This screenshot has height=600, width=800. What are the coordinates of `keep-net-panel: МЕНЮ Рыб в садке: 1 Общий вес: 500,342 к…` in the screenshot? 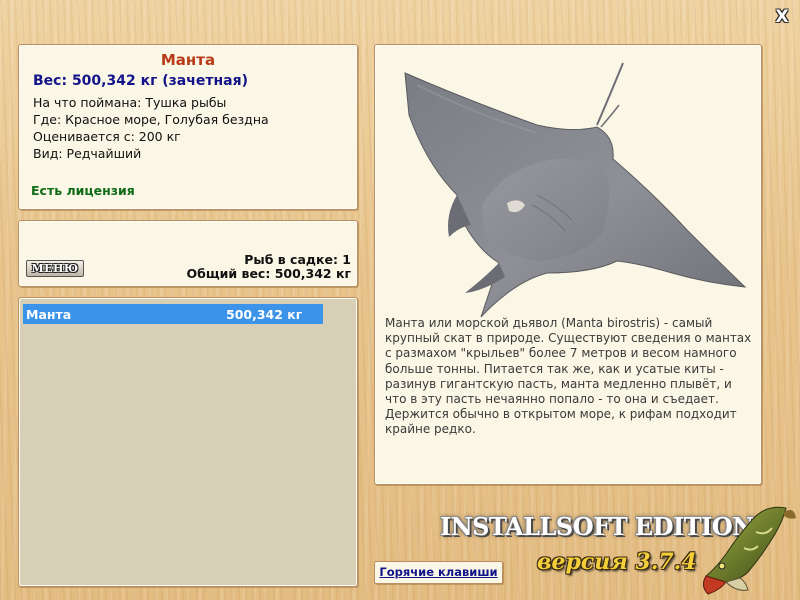 It's located at (188, 253).